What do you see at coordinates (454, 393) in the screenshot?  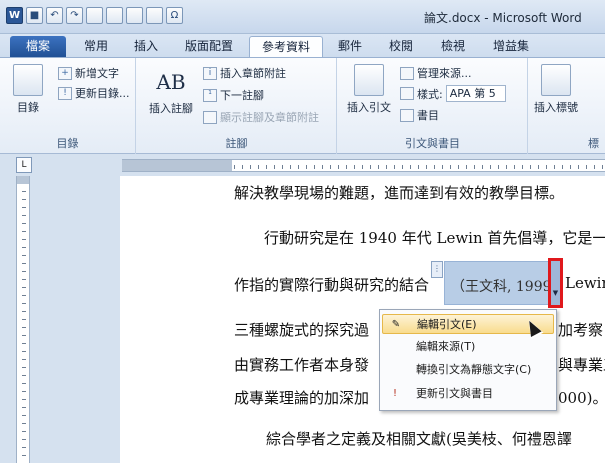 I see `menu-update-citations-label: 更新引文與書目` at bounding box center [454, 393].